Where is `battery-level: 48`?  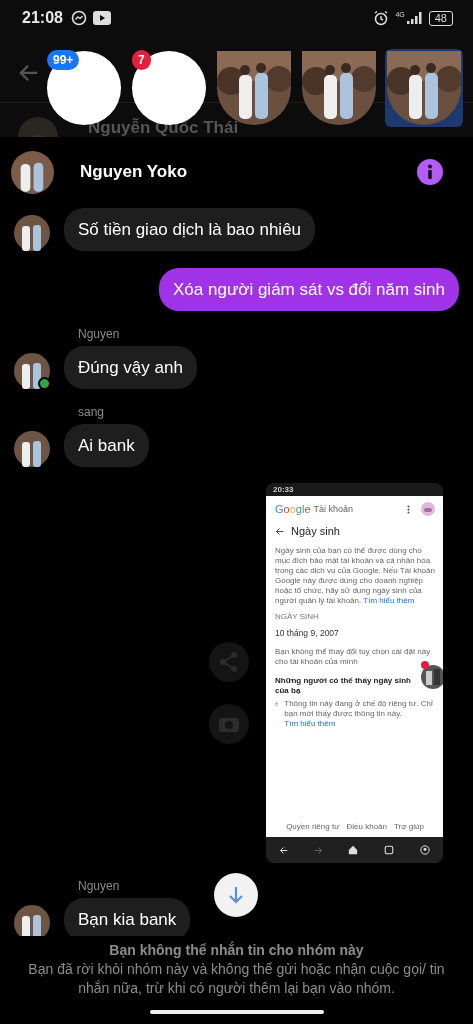
battery-level: 48 is located at coordinates (440, 18).